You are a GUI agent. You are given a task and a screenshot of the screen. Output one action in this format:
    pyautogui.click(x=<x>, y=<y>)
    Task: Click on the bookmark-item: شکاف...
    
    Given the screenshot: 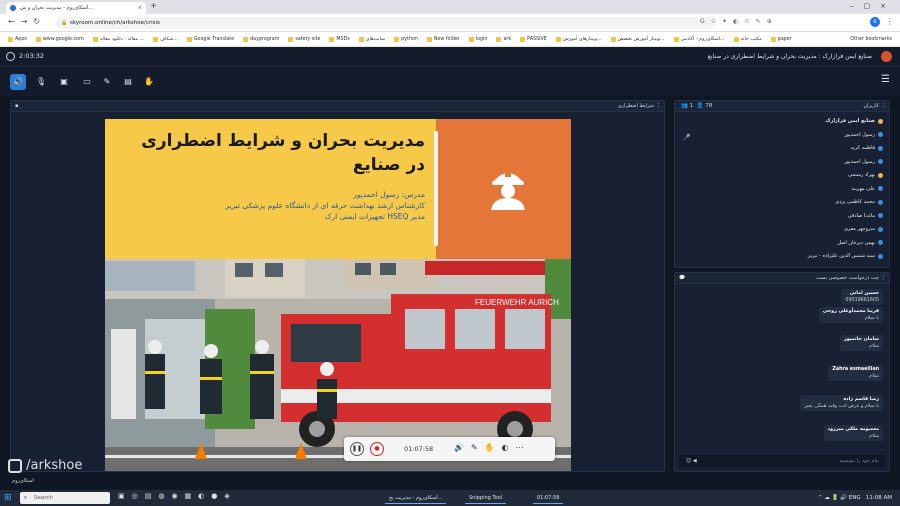 What is the action you would take?
    pyautogui.click(x=165, y=39)
    